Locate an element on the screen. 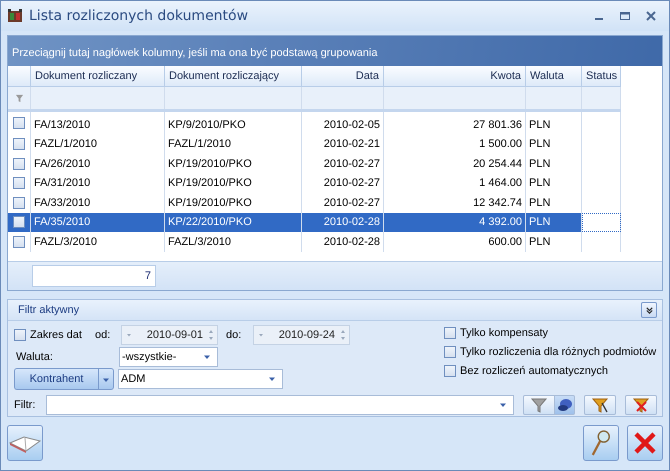  double-chevron-icon is located at coordinates (649, 310).